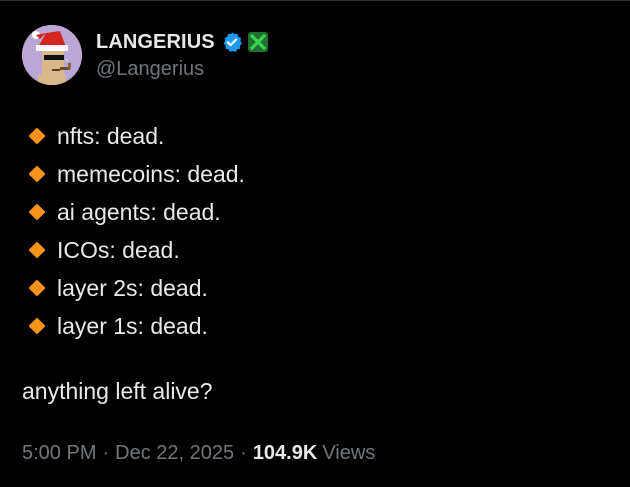  I want to click on list-item-text: memecoins: dead., so click(151, 173).